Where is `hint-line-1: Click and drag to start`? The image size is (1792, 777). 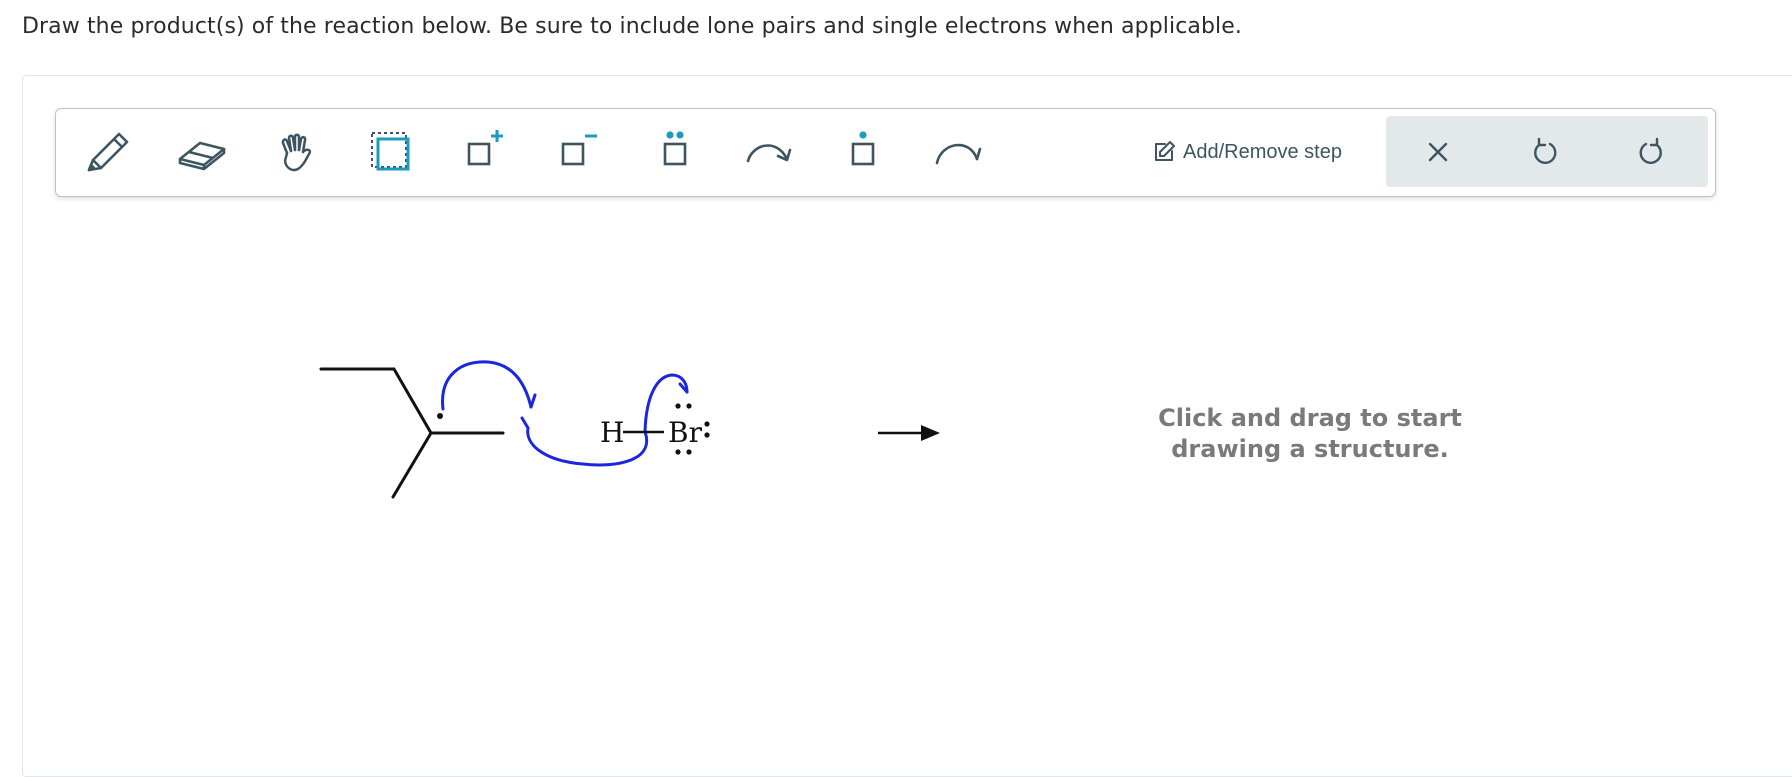 hint-line-1: Click and drag to start is located at coordinates (1310, 418).